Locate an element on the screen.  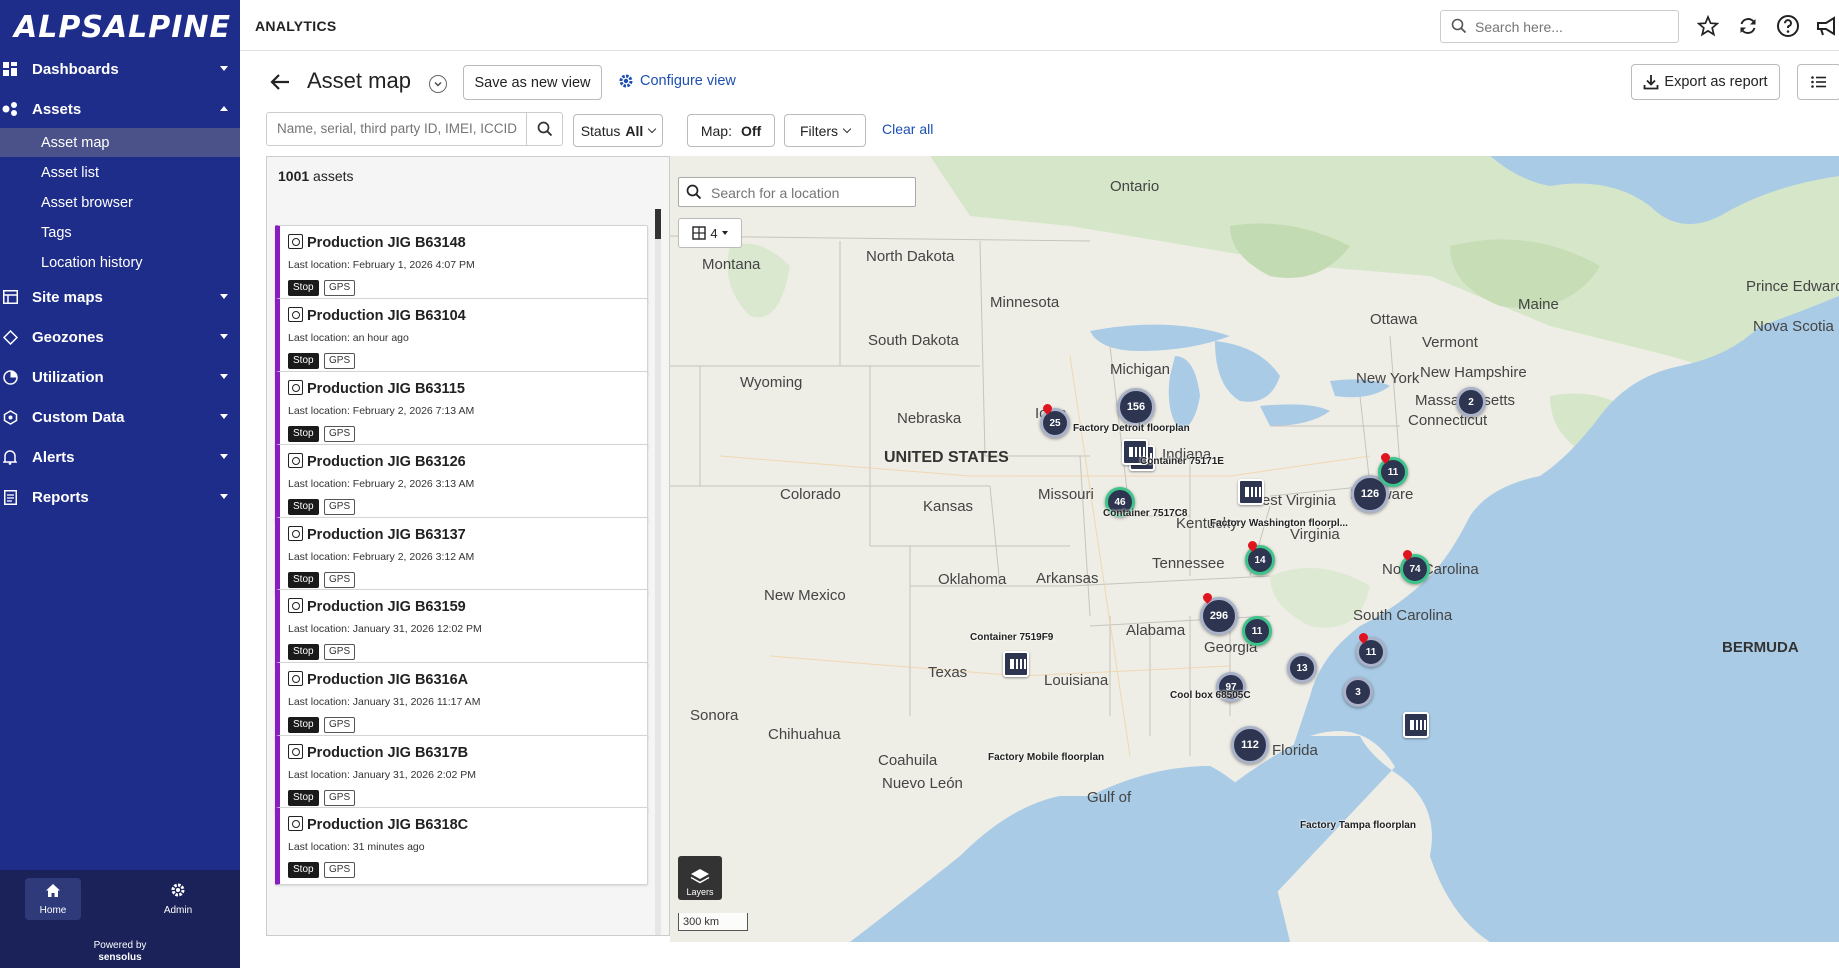
list-view-button is located at coordinates (1818, 82).